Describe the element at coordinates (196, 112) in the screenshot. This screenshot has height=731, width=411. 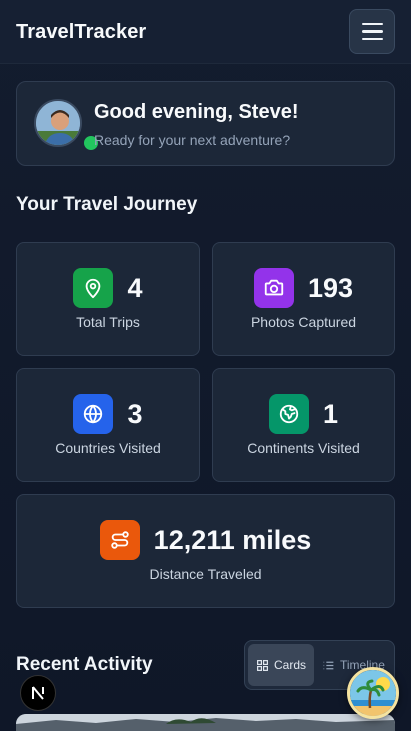
I see `greeting-title: Good evening, Steve!` at that location.